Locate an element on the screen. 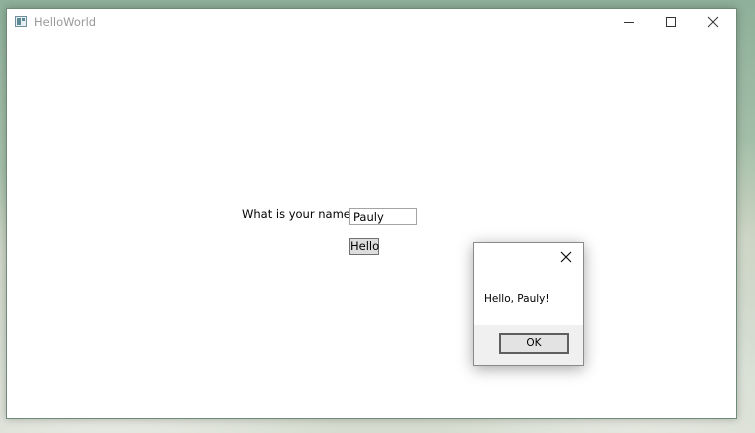 The image size is (755, 433). maximize-icon is located at coordinates (671, 22).